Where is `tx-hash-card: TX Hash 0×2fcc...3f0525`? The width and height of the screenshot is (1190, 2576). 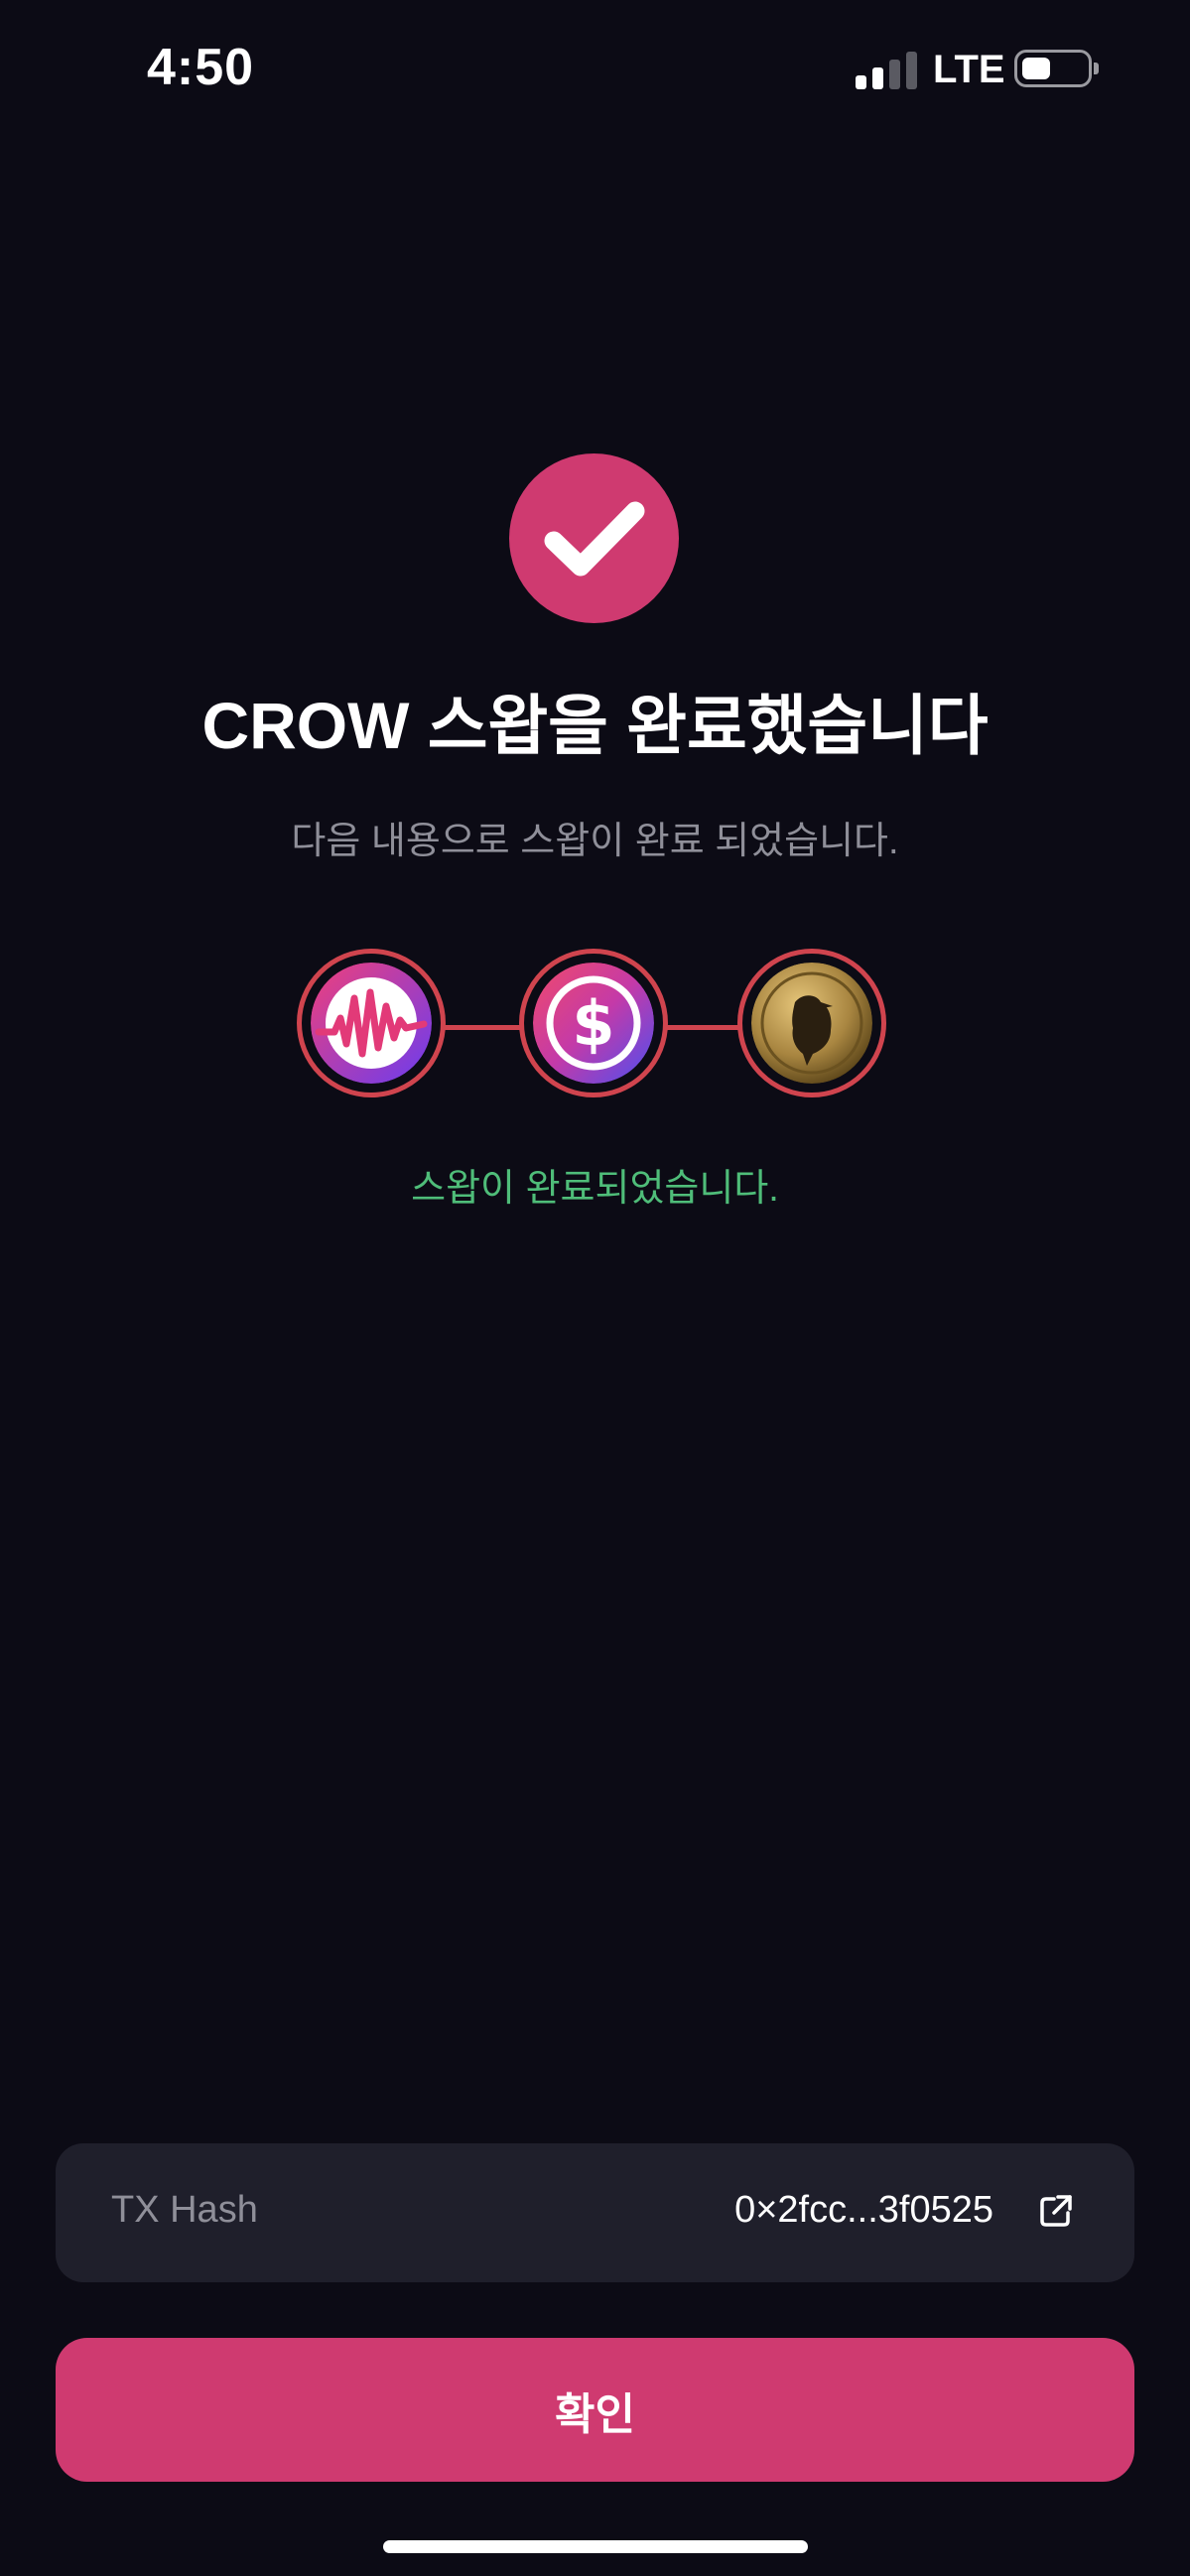 tx-hash-card: TX Hash 0×2fcc...3f0525 is located at coordinates (595, 2213).